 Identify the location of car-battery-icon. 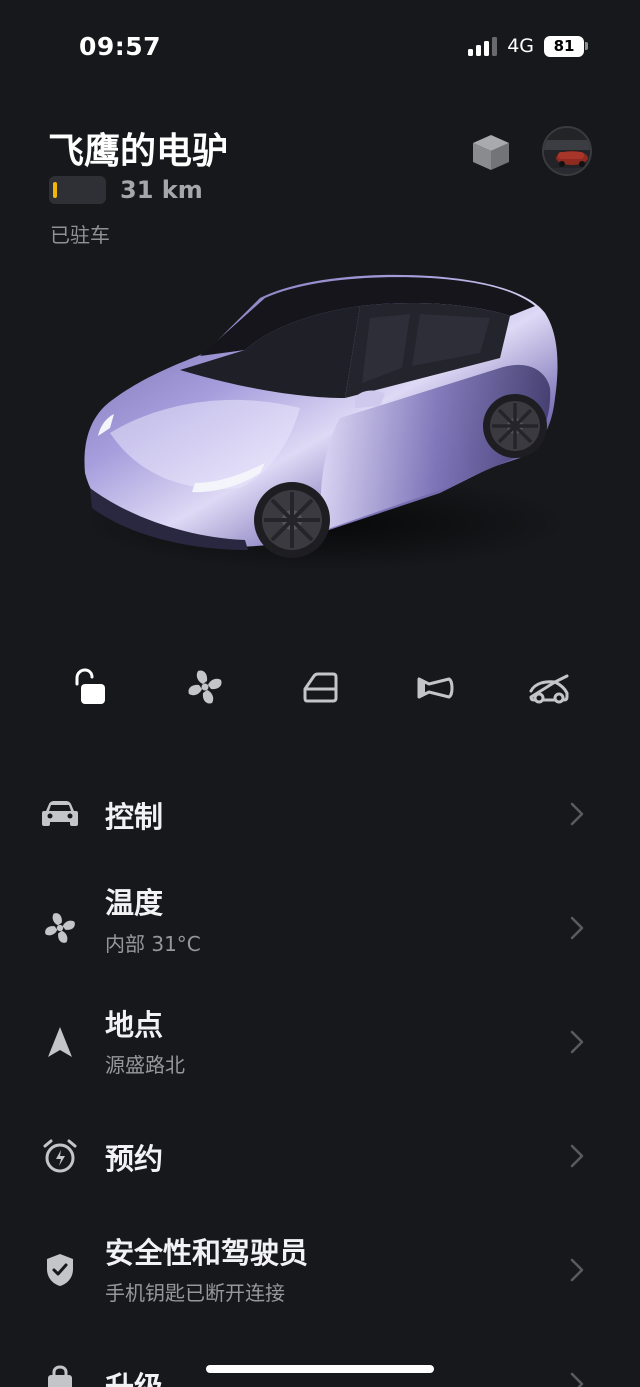
(77, 190).